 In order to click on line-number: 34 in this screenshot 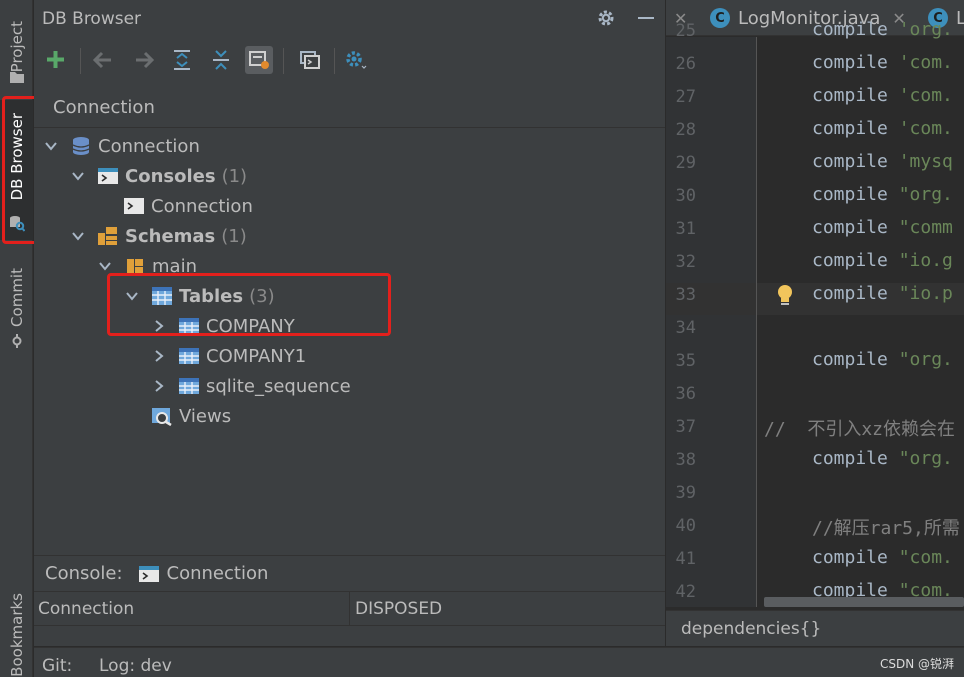, I will do `click(685, 328)`.